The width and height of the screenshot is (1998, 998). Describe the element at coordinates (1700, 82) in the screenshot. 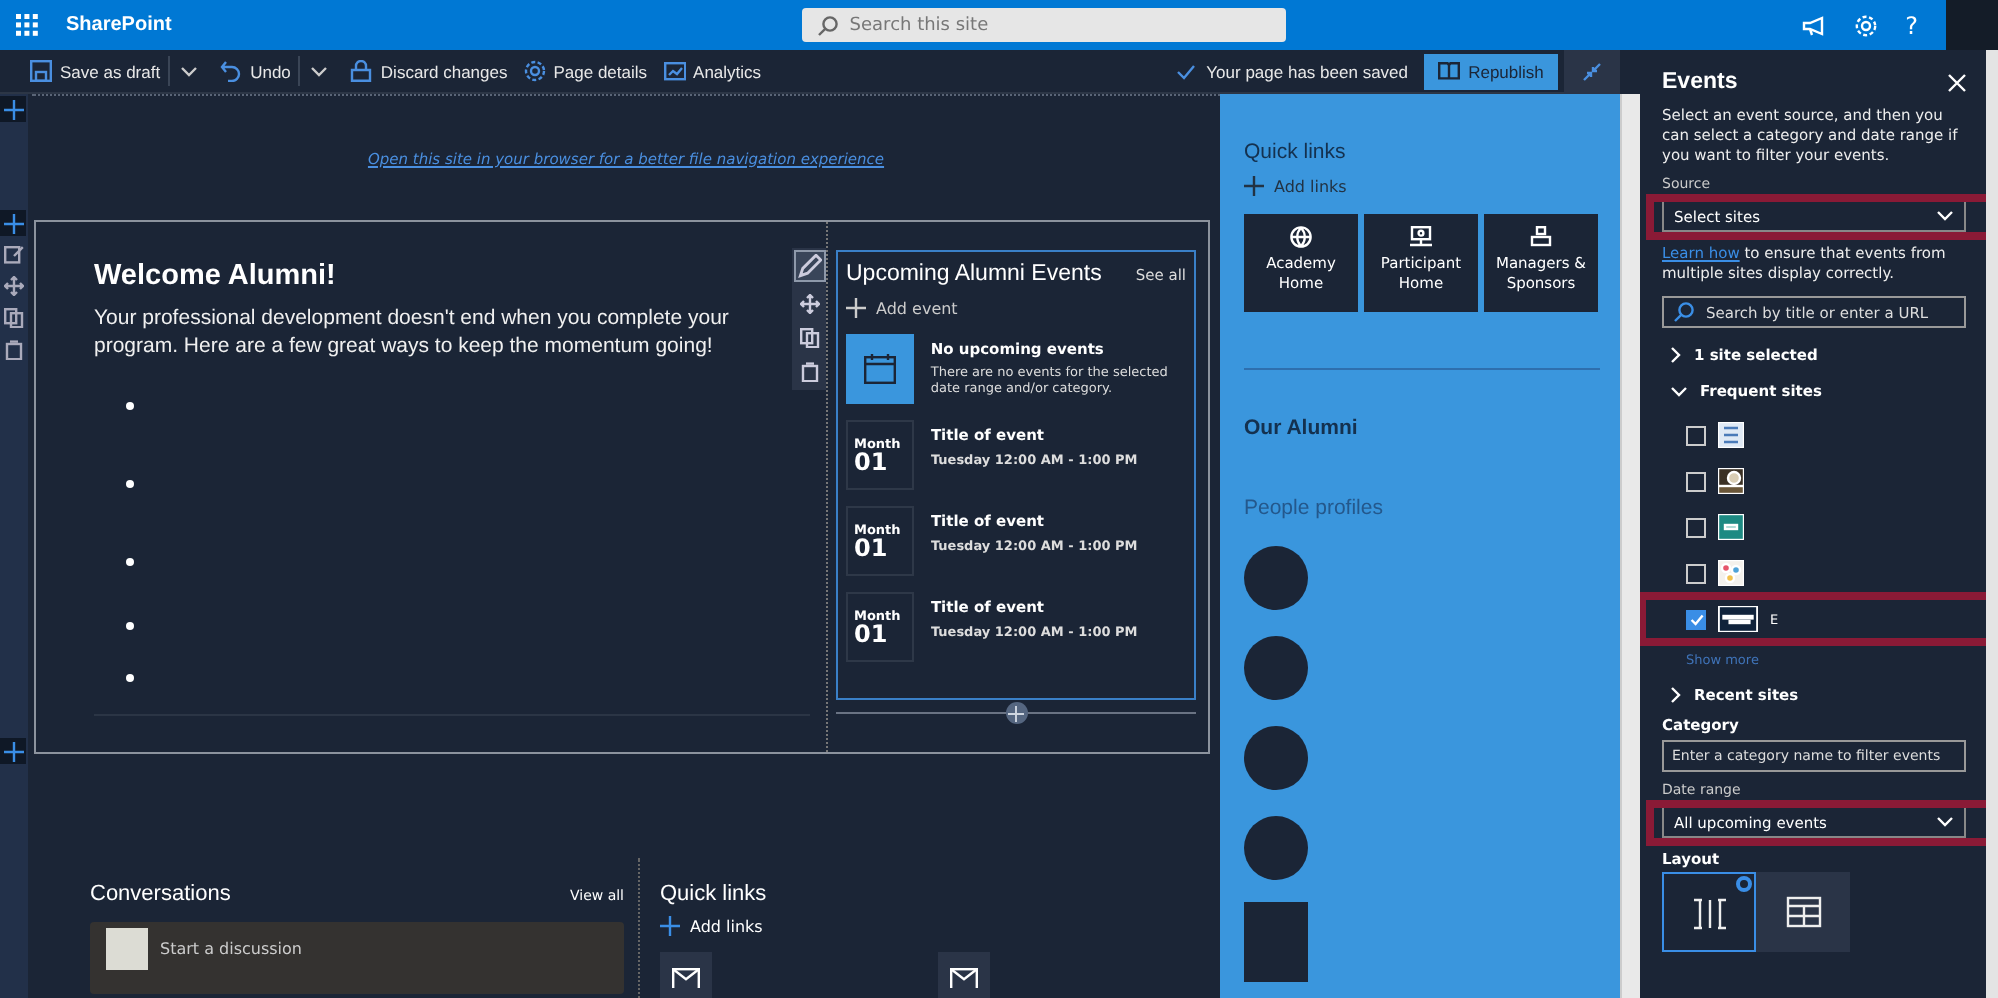

I see `pane-title: Events` at that location.